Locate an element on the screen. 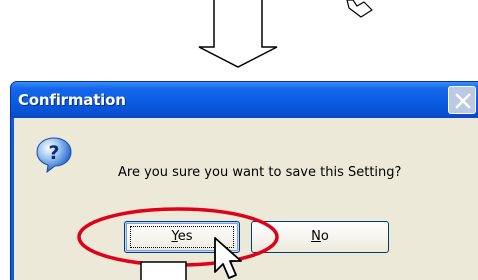 Image resolution: width=478 pixels, height=280 pixels. yes-button-mnemonic: Y is located at coordinates (174, 236).